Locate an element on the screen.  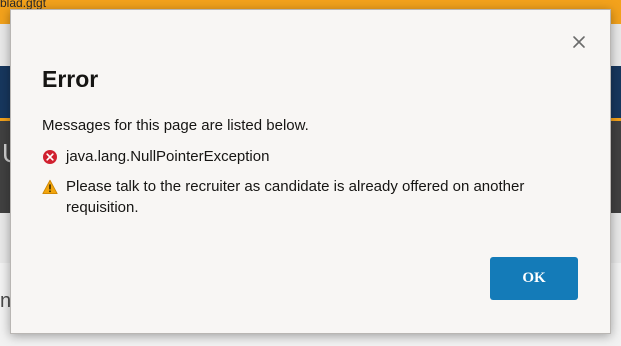
dialog-intro-text: Messages for this page are listed below. is located at coordinates (175, 125).